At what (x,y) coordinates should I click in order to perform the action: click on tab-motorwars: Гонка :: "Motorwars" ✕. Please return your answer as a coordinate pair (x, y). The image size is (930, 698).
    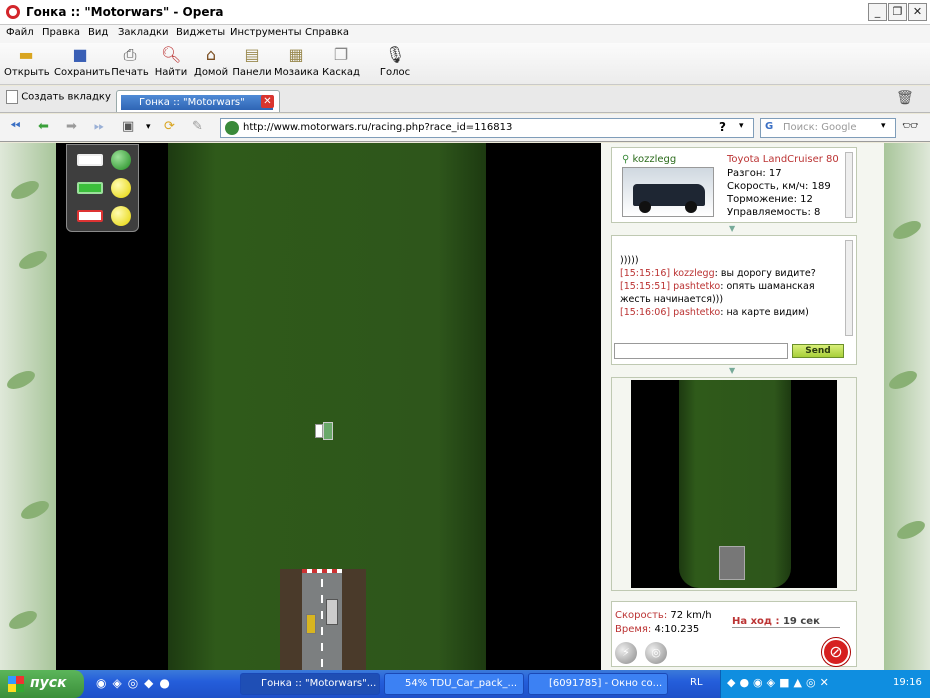
    Looking at the image, I should click on (198, 101).